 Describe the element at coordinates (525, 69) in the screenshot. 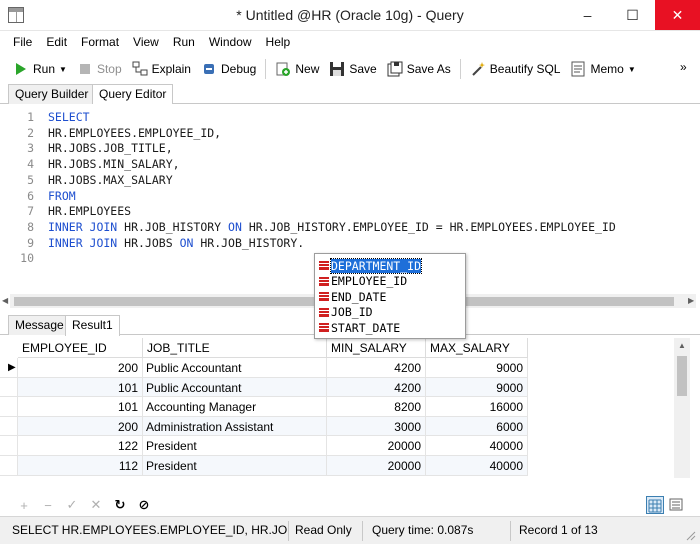

I see `beautify-sql-label: Beautify SQL` at that location.